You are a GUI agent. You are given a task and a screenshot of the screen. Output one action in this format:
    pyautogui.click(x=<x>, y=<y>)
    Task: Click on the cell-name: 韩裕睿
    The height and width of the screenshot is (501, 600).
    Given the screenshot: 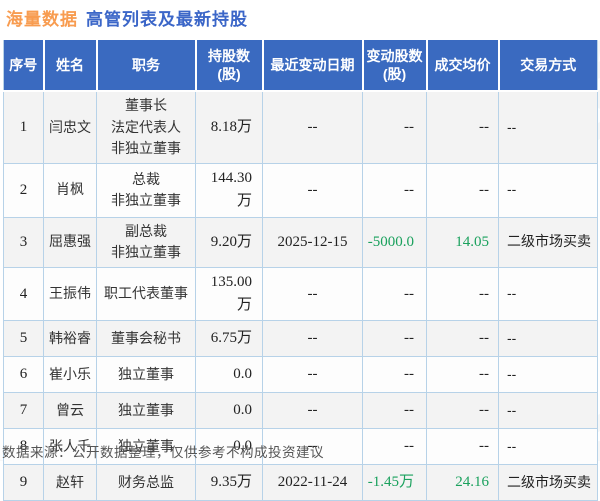 What is the action you would take?
    pyautogui.click(x=70, y=339)
    